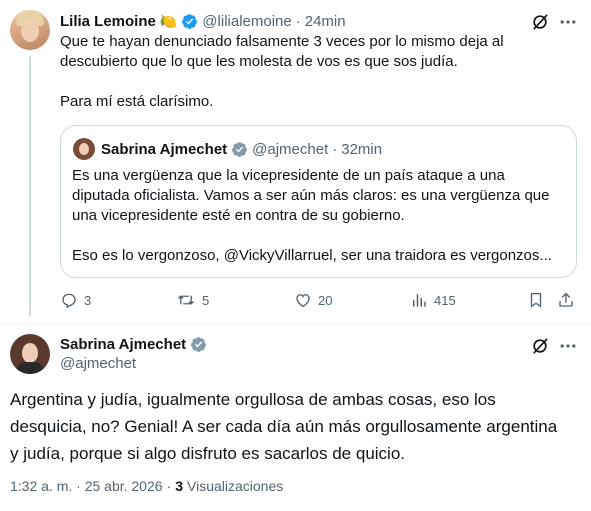  What do you see at coordinates (30, 186) in the screenshot?
I see `thread-line` at bounding box center [30, 186].